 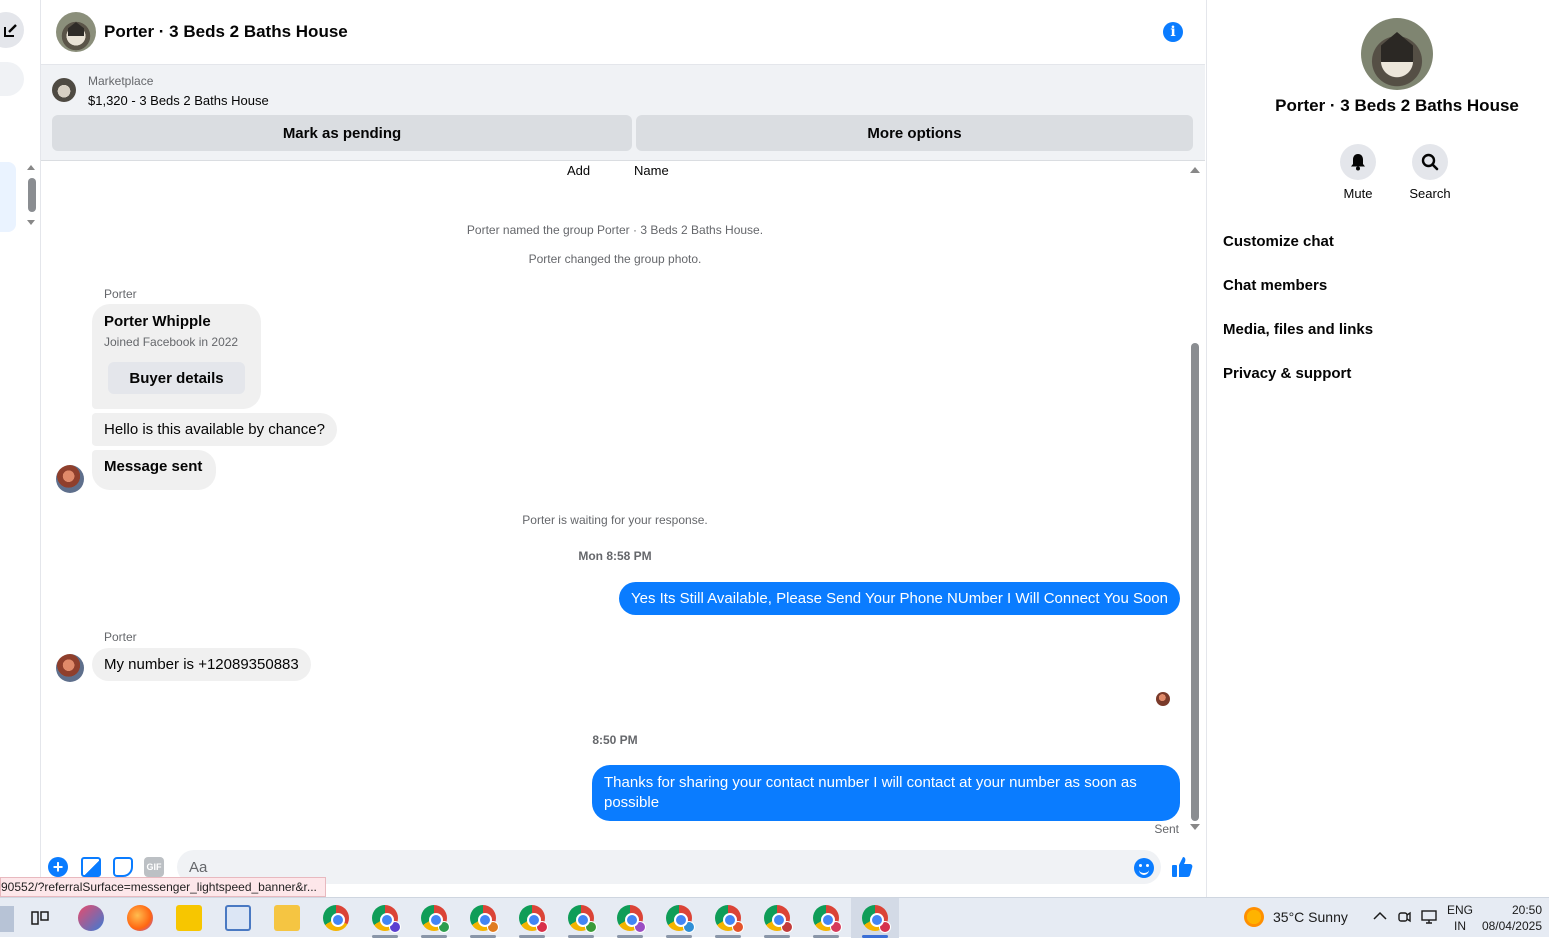 What do you see at coordinates (1510, 918) in the screenshot?
I see `clock: 20:50 08/04/2025` at bounding box center [1510, 918].